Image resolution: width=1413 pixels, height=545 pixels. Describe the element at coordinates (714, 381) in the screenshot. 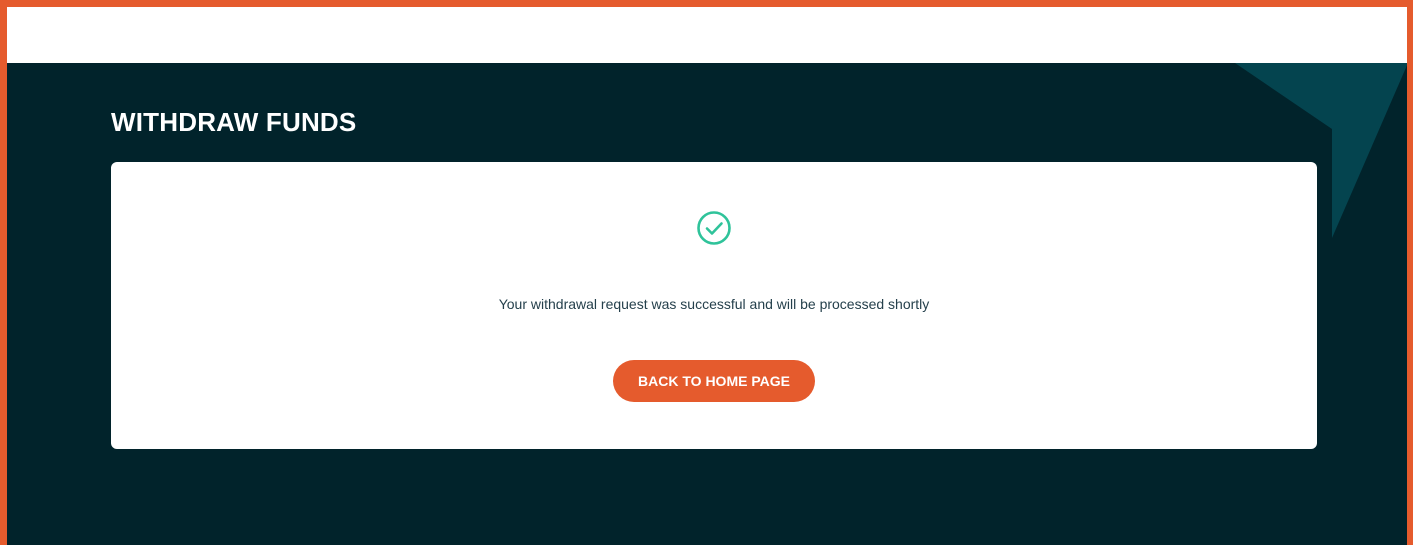

I see `back-to-home-button: BACK TO HOME PAGE` at that location.